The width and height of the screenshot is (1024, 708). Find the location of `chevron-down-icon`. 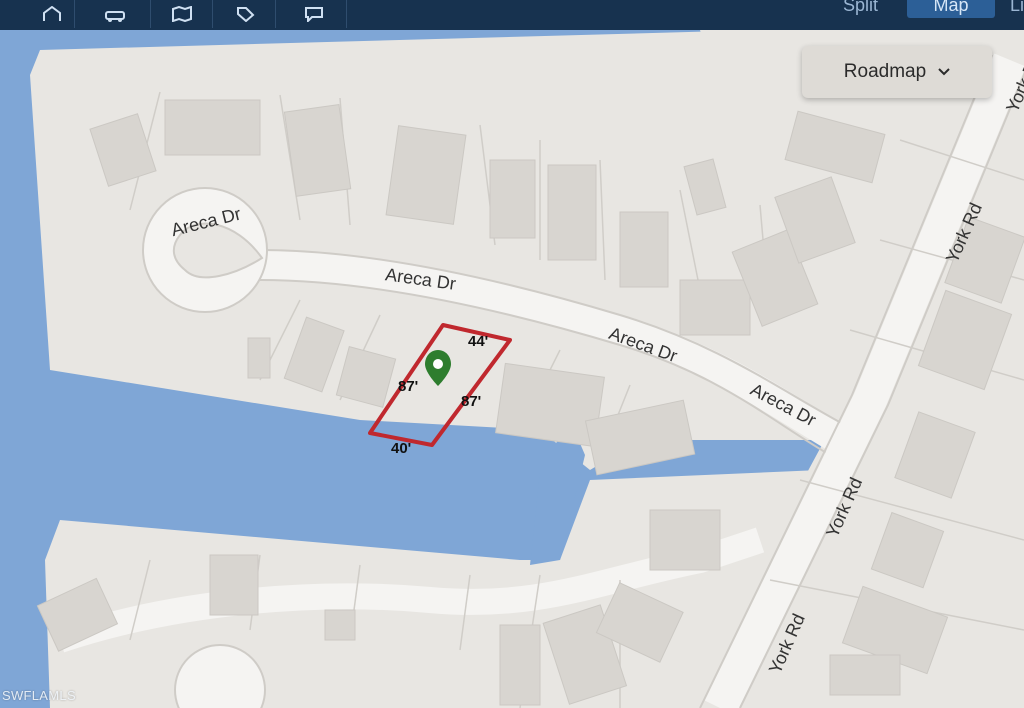

chevron-down-icon is located at coordinates (944, 72).